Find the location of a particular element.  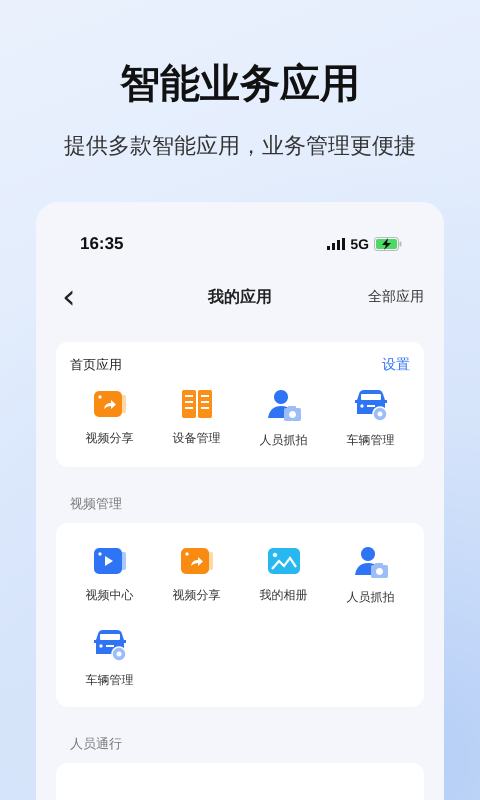

app-label: 我的相册 is located at coordinates (284, 595).